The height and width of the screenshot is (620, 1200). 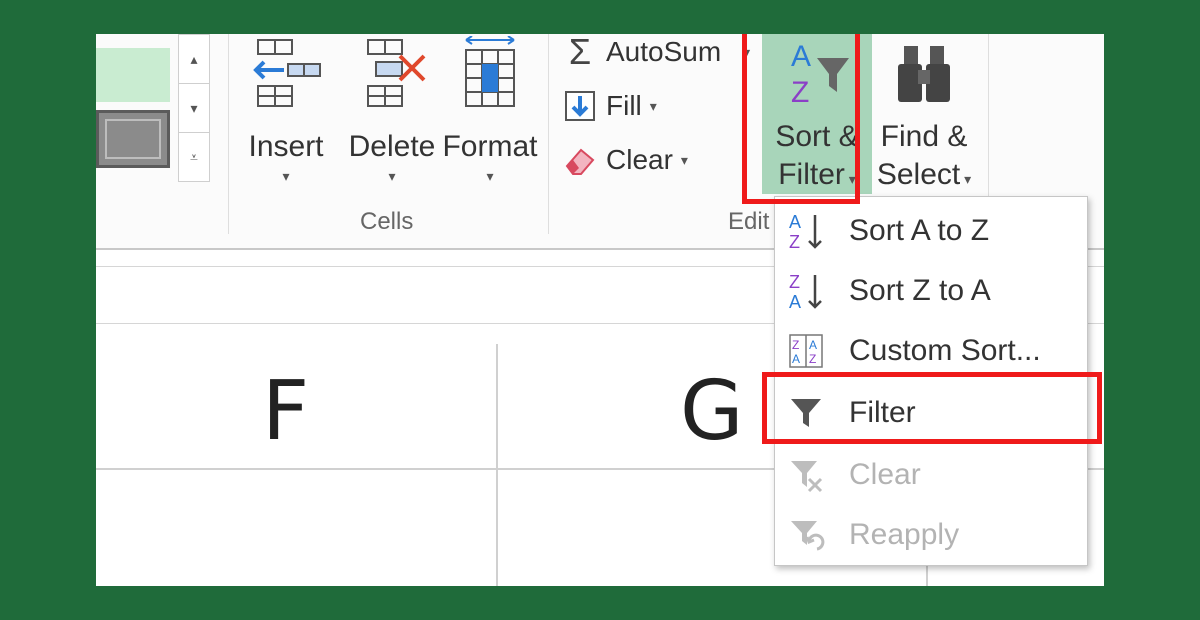 What do you see at coordinates (624, 105) in the screenshot?
I see `fill-label: Fill` at bounding box center [624, 105].